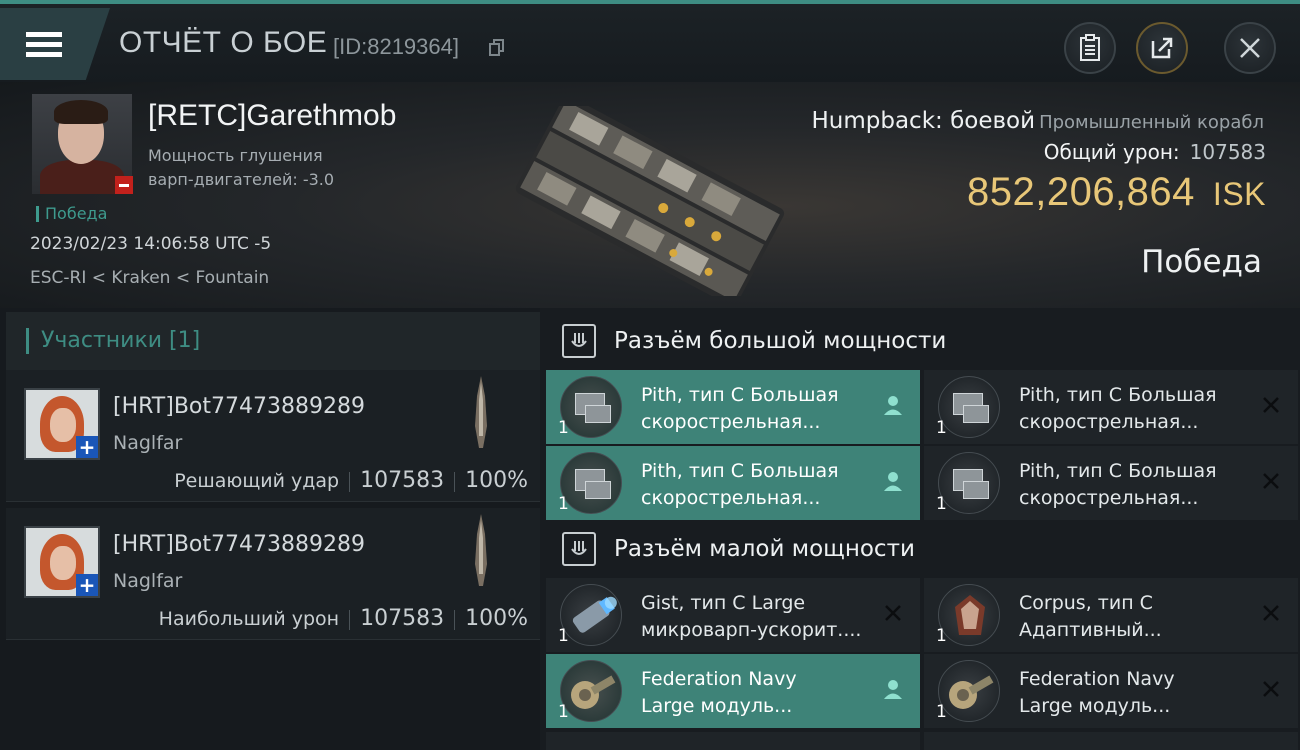 Image resolution: width=1300 pixels, height=750 pixels. What do you see at coordinates (249, 619) in the screenshot?
I see `participant-role: Наибольший урон` at bounding box center [249, 619].